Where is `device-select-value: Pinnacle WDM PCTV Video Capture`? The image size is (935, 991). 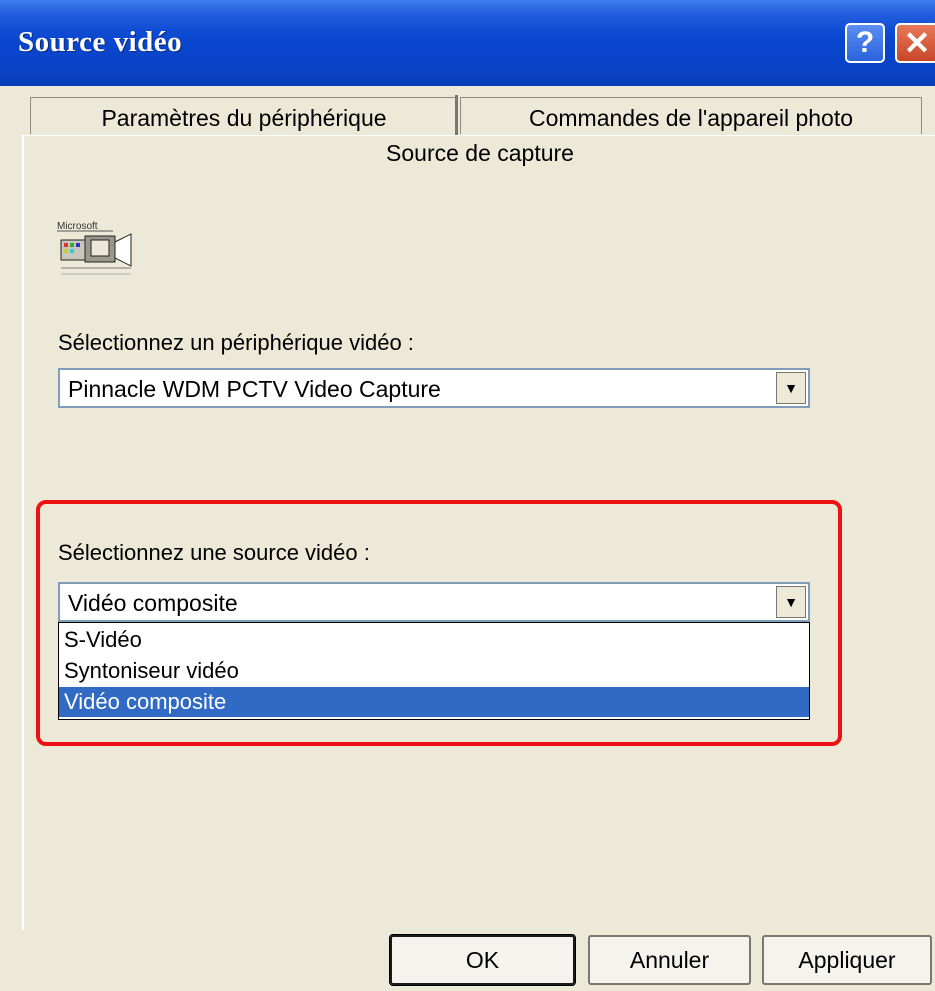
device-select-value: Pinnacle WDM PCTV Video Capture is located at coordinates (254, 389).